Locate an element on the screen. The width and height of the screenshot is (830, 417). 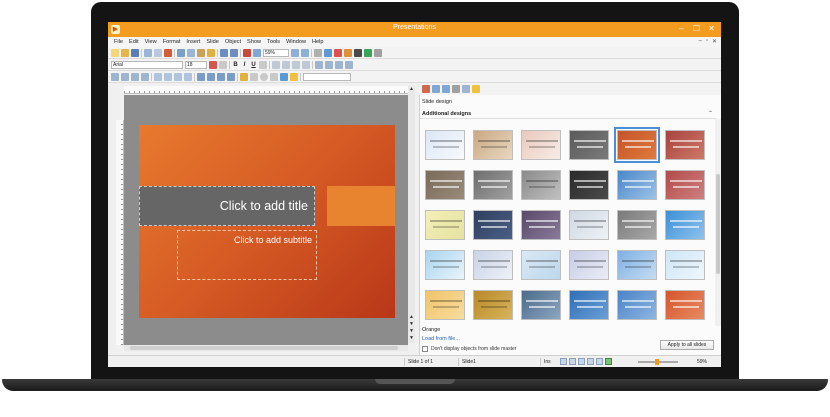
style-dropdown is located at coordinates (327, 76).